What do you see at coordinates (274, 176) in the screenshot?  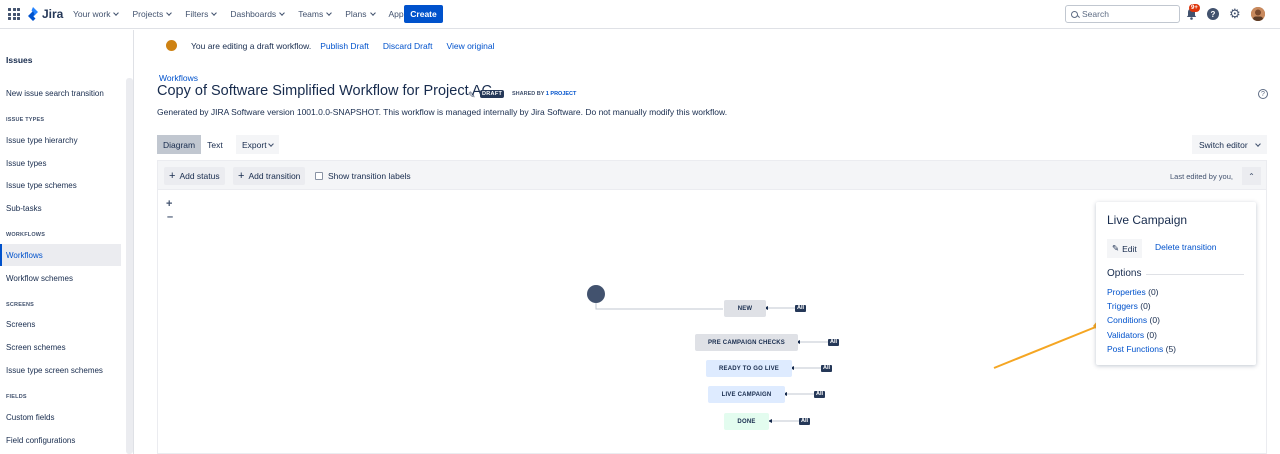 I see `add-transition-label: Add transition` at bounding box center [274, 176].